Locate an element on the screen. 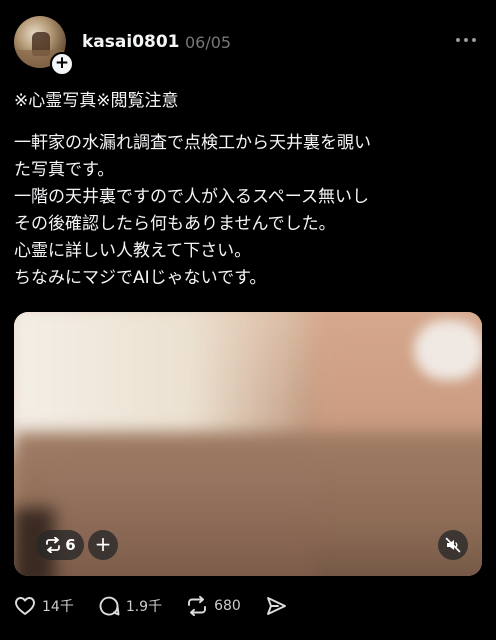 Image resolution: width=496 pixels, height=640 pixels. reply-bubble-icon is located at coordinates (109, 606).